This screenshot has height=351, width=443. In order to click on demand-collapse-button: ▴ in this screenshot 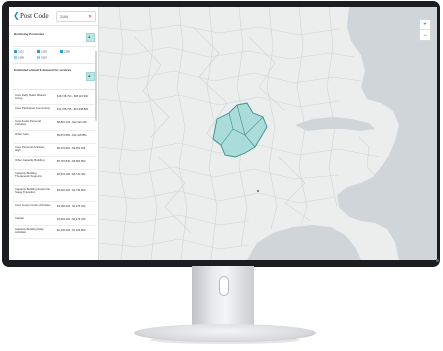, I will do `click(90, 76)`.